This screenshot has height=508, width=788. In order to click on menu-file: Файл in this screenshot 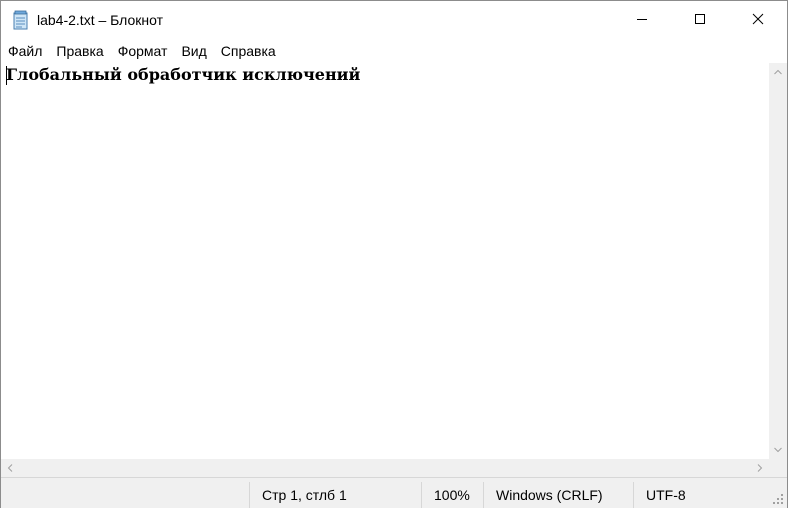, I will do `click(25, 51)`.